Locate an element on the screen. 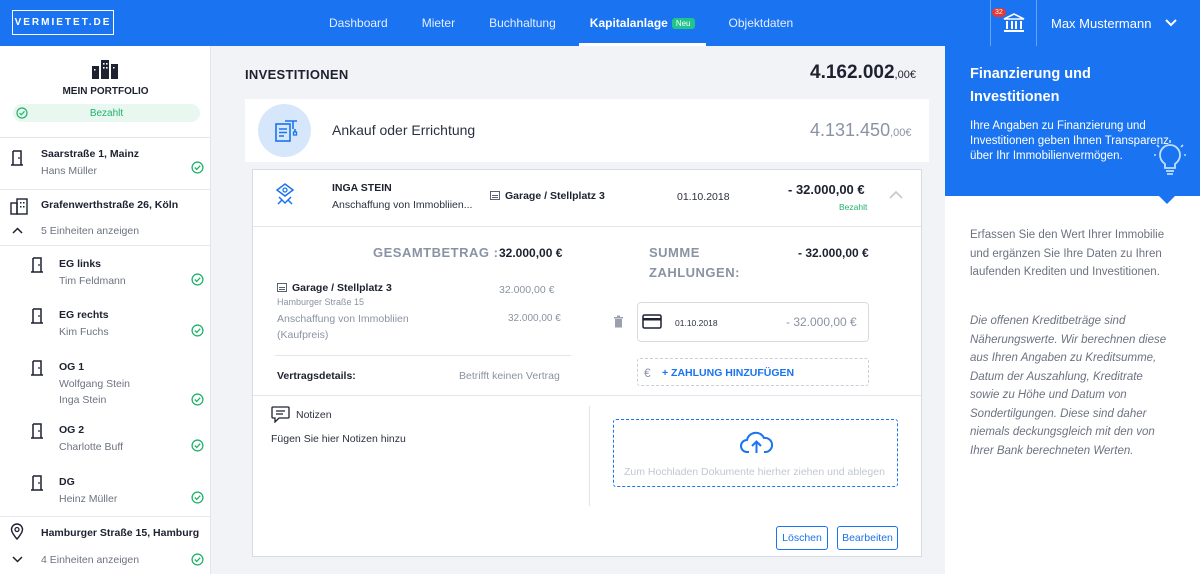 The height and width of the screenshot is (574, 1200). category-icon-circle is located at coordinates (284, 130).